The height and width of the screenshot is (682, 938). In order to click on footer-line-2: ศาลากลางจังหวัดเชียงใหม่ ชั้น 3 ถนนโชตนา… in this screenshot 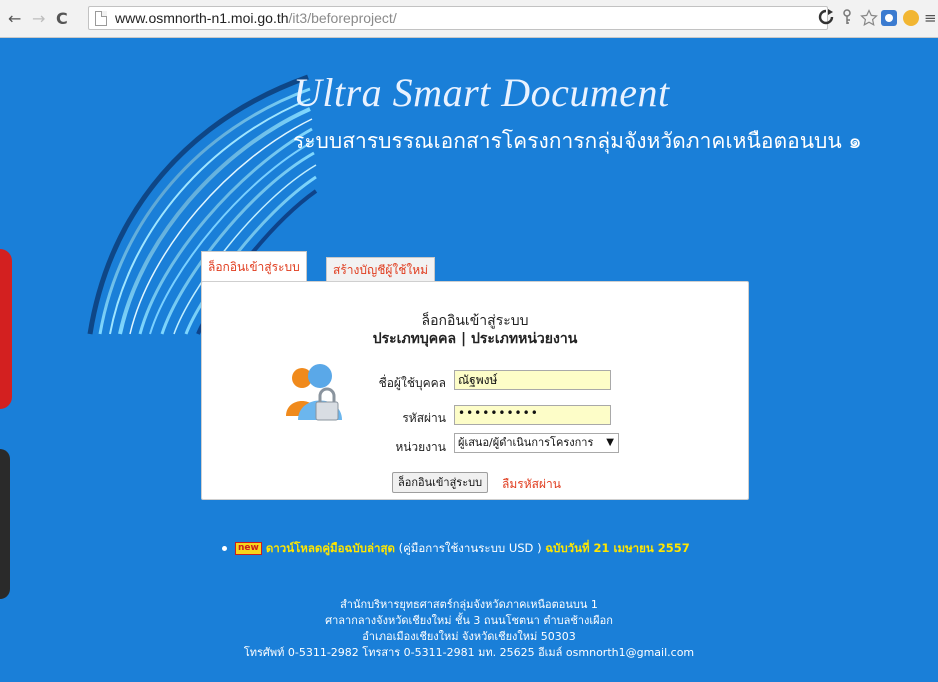, I will do `click(469, 620)`.